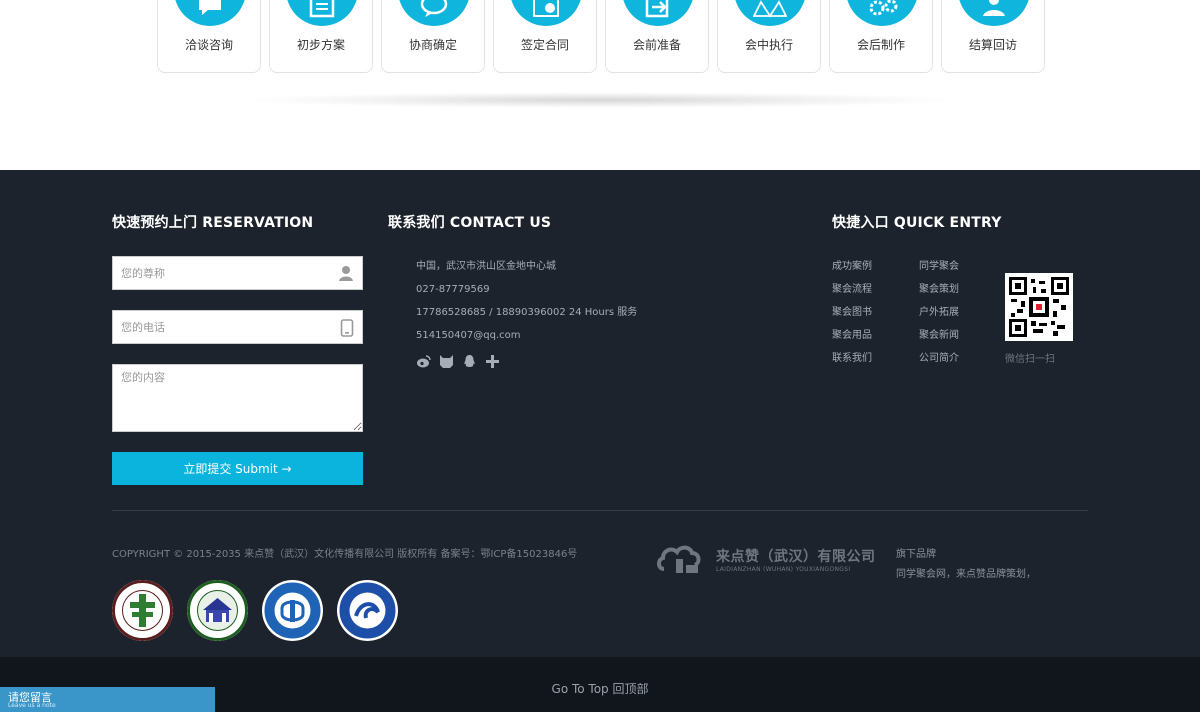  What do you see at coordinates (423, 361) in the screenshot?
I see `weibo-icon` at bounding box center [423, 361].